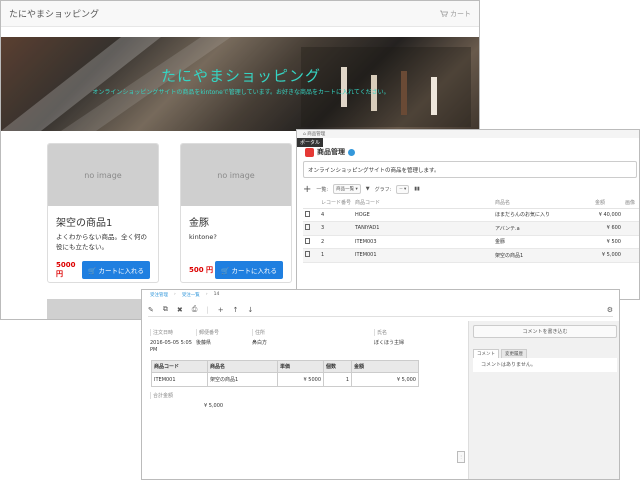 The height and width of the screenshot is (480, 640). I want to click on table-header-blank, so click(311, 203).